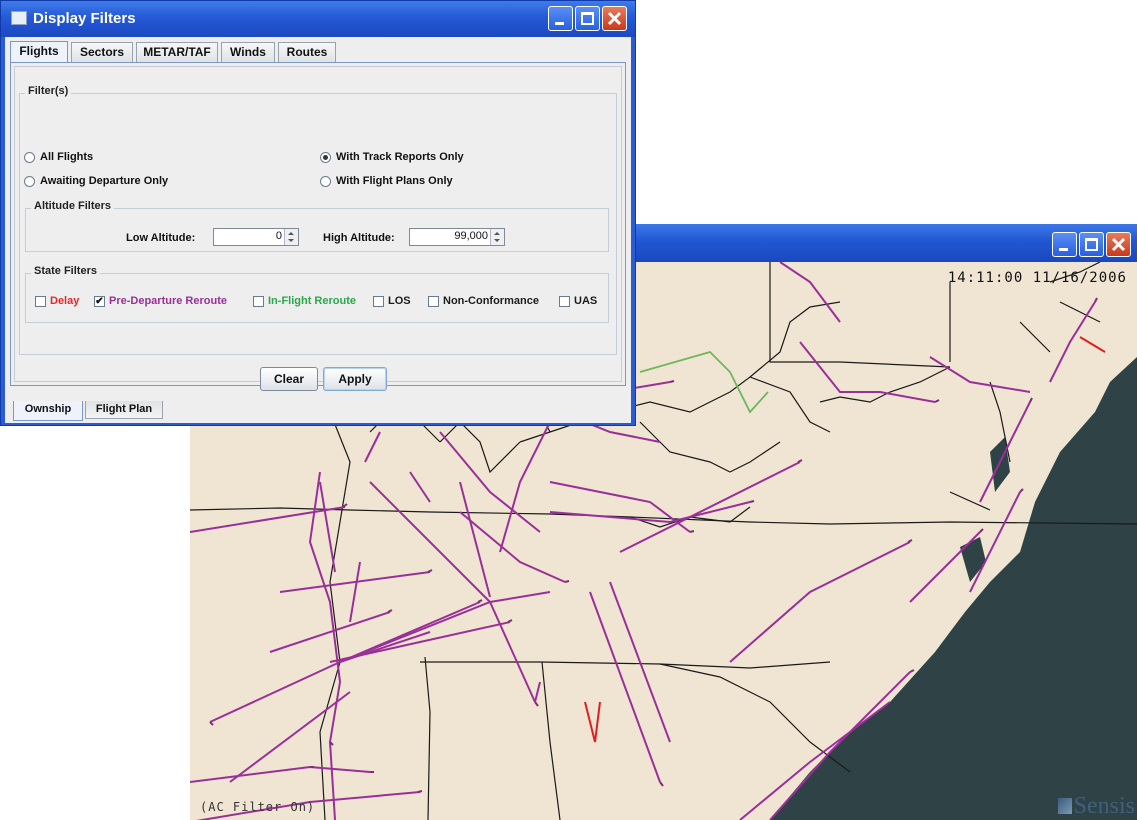 Image resolution: width=1137 pixels, height=820 pixels. I want to click on checkbox-delay-label: Delay, so click(65, 301).